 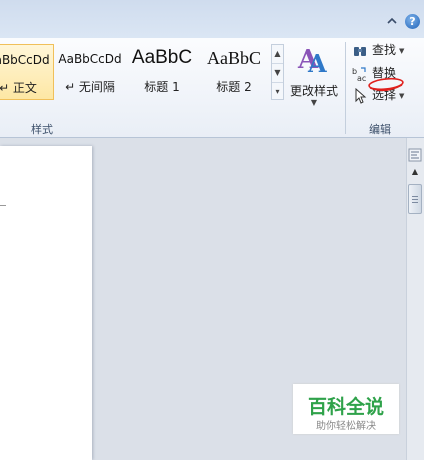 I want to click on ruler-toggle-icon, so click(x=415, y=155).